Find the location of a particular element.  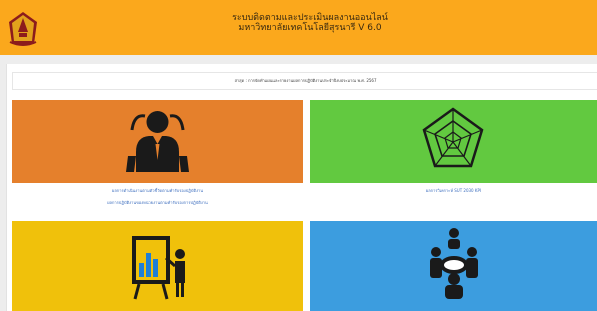

tile-presentation is located at coordinates (157, 266).